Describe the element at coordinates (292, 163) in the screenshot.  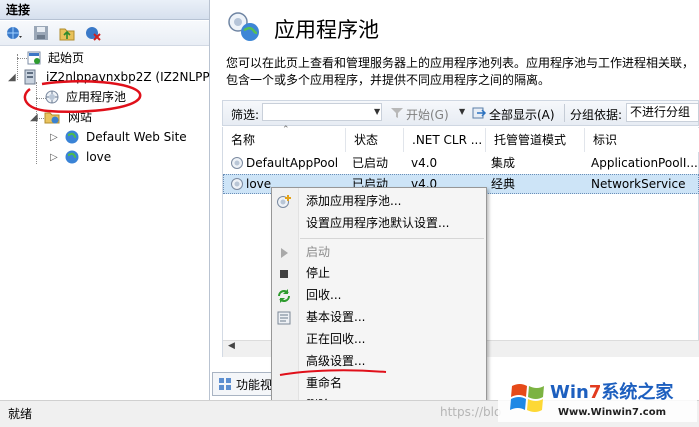
I see `cell-name: DefaultAppPool` at that location.